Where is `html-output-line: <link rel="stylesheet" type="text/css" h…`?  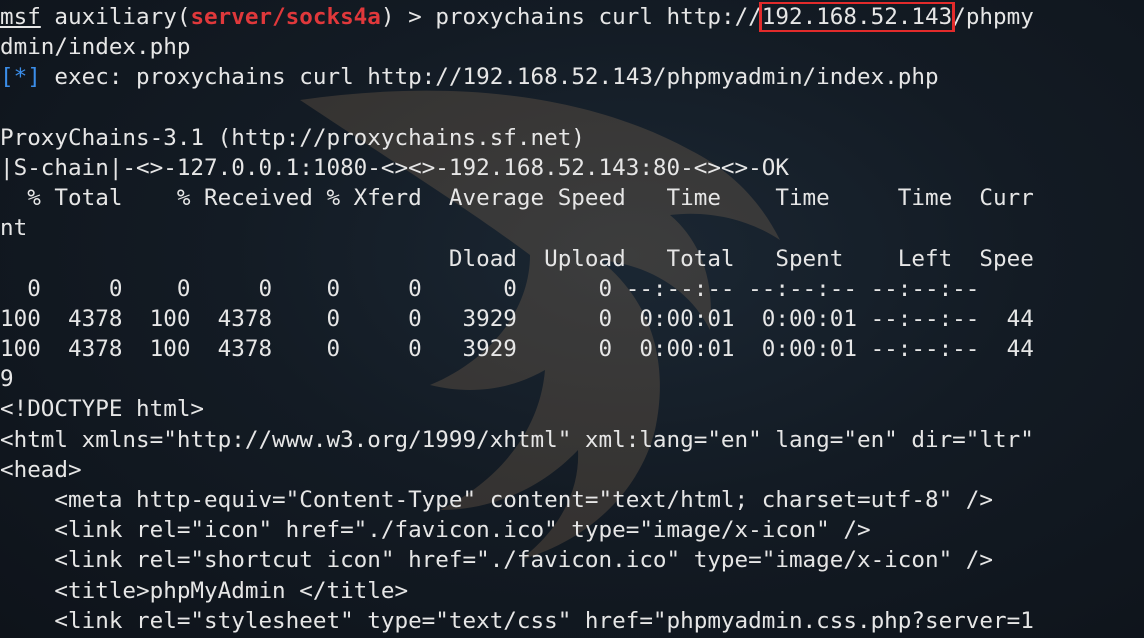 html-output-line: <link rel="stylesheet" type="text/css" h… is located at coordinates (517, 620).